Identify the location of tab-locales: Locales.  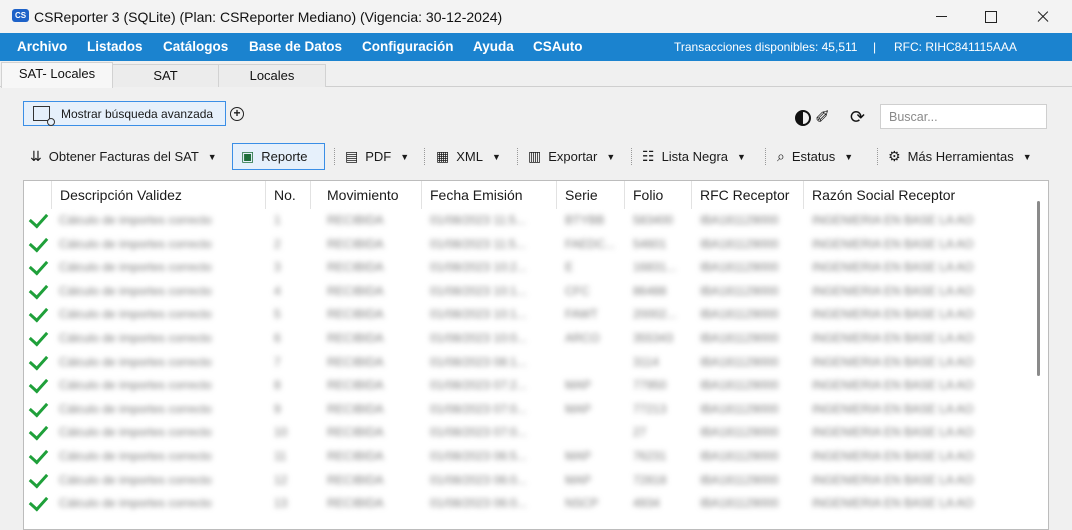
(272, 75).